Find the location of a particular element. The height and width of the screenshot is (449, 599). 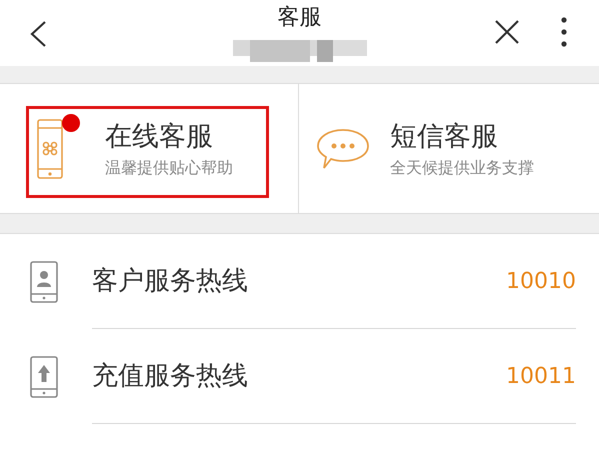

phone-person-icon is located at coordinates (44, 281).